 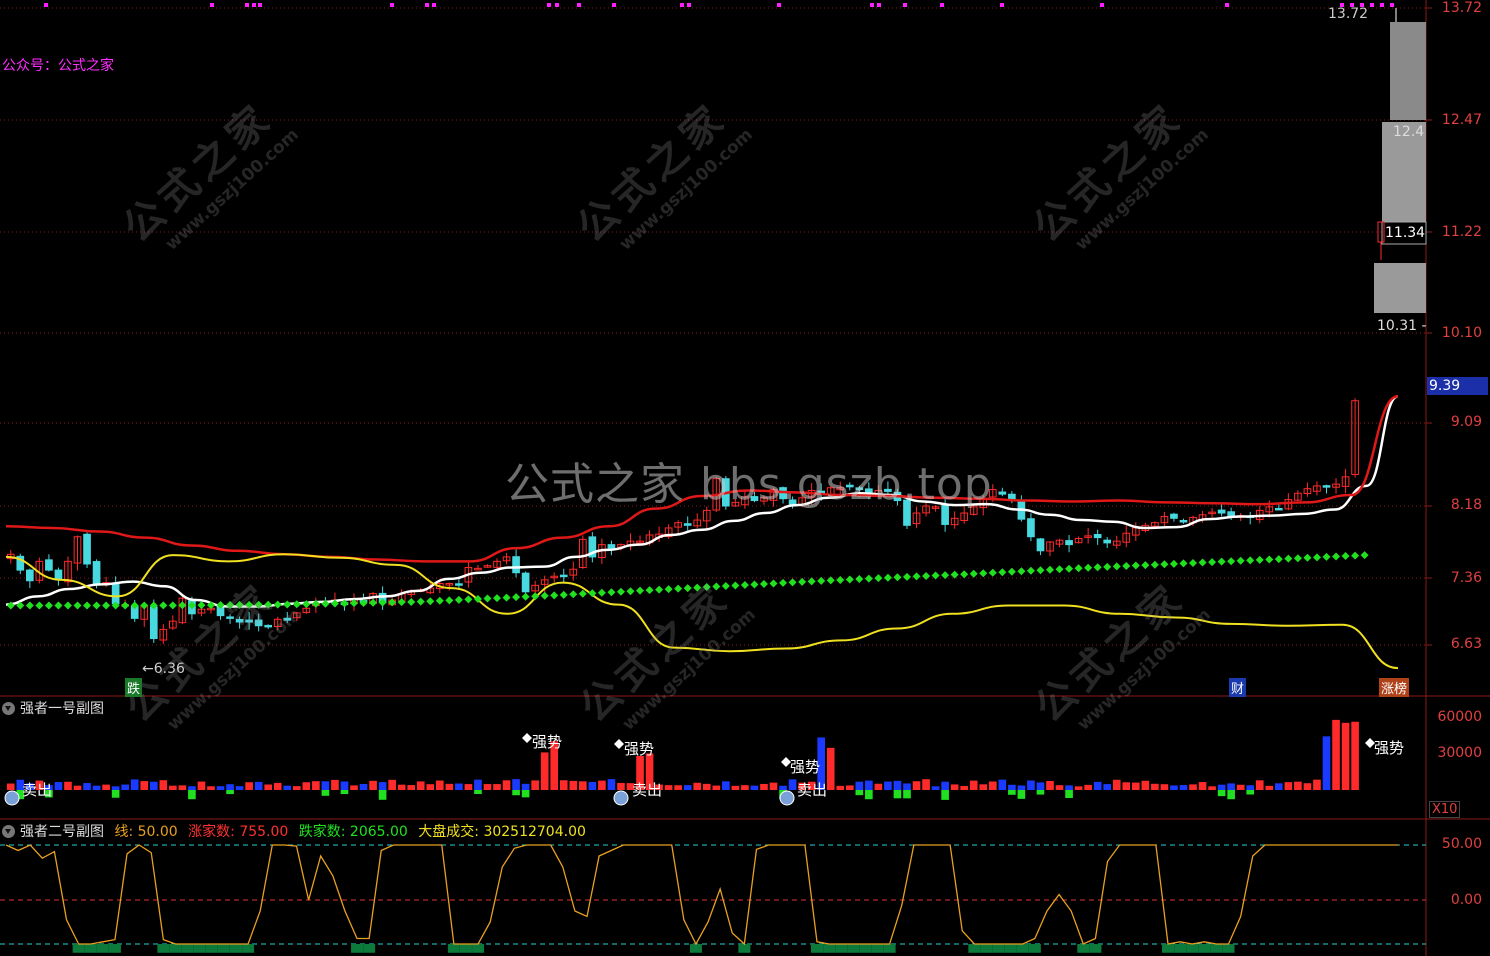 I want to click on panel1-title-text: 强者一号副图, so click(x=62, y=709).